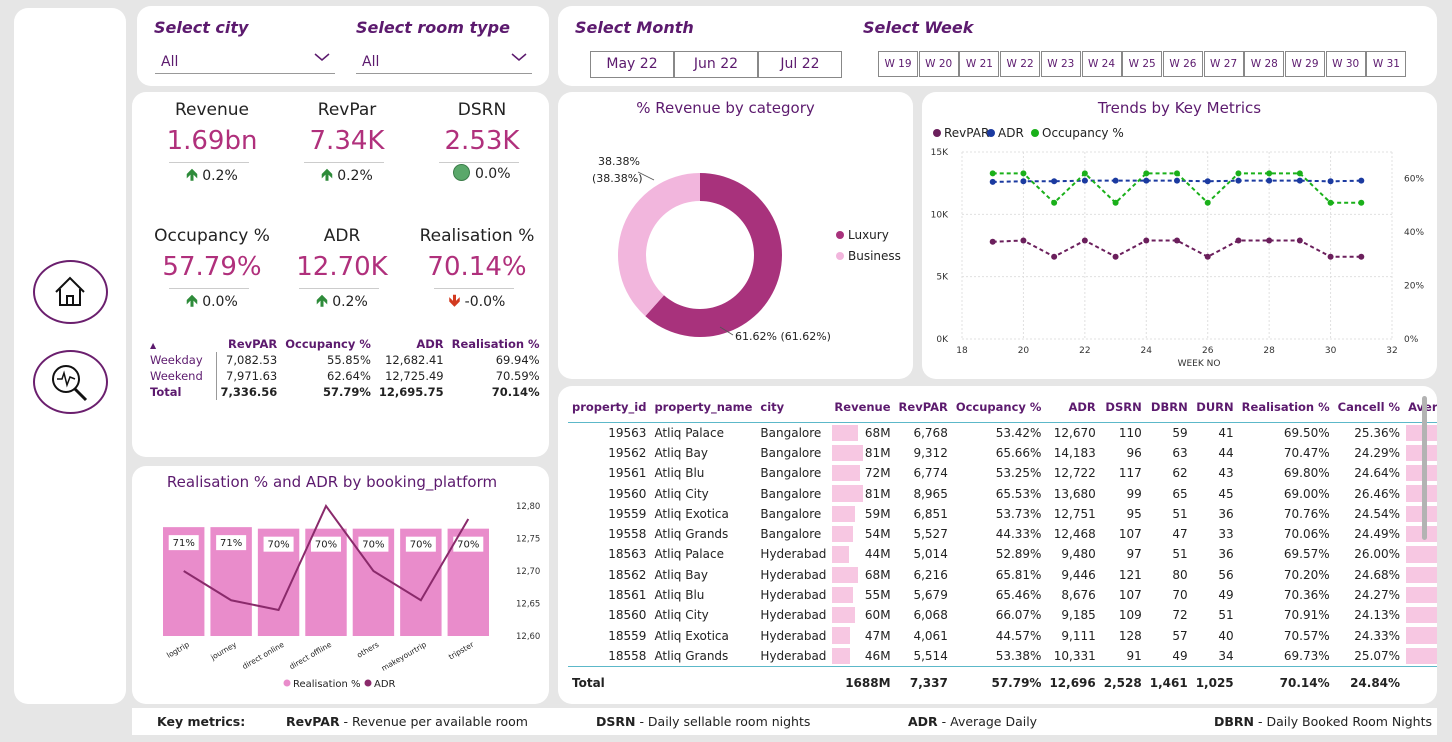  What do you see at coordinates (632, 64) in the screenshot?
I see `month-may: May 22` at bounding box center [632, 64].